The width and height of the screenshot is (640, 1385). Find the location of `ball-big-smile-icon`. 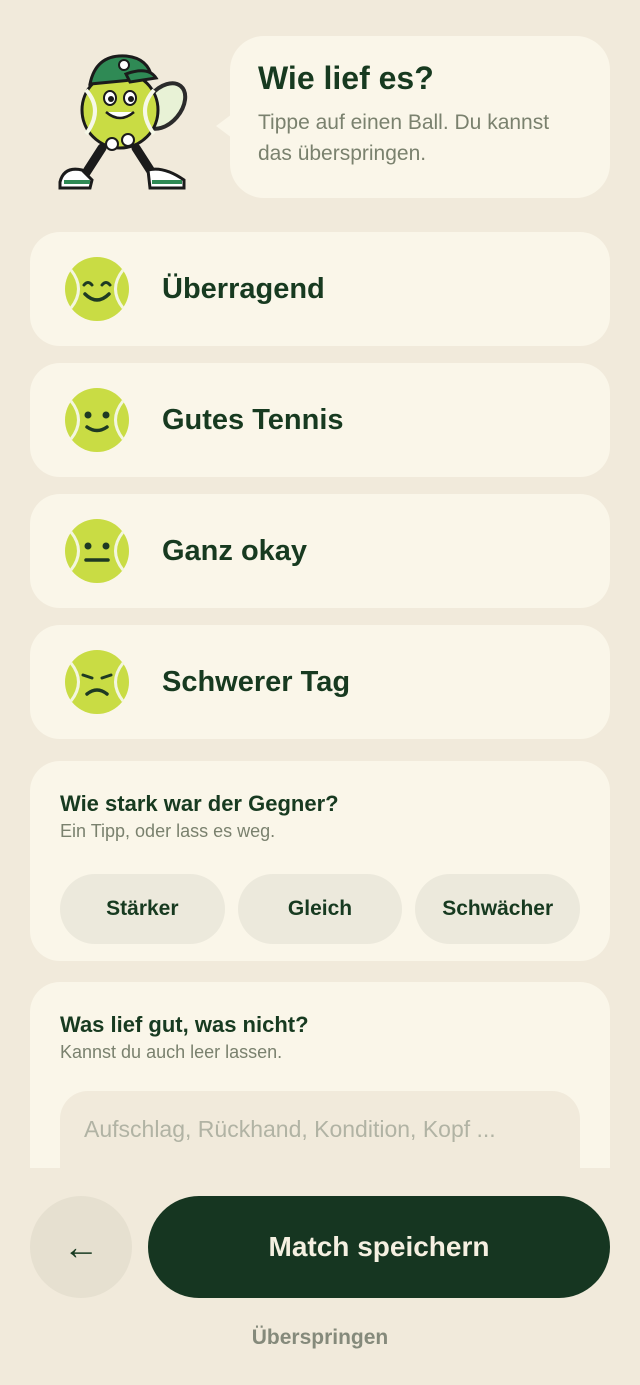

ball-big-smile-icon is located at coordinates (97, 289).